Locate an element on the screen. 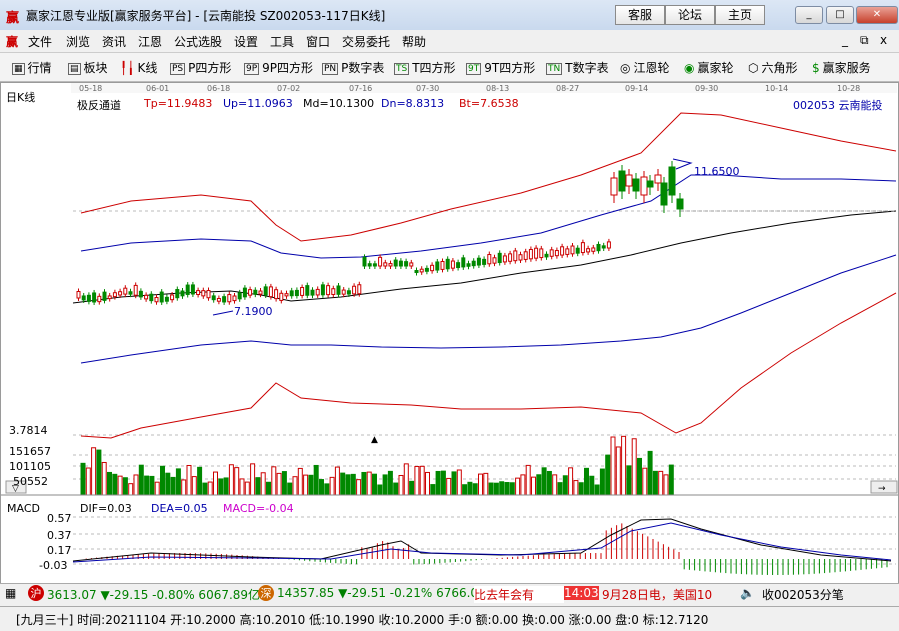 This screenshot has height=631, width=899. news-ticker-2: 9月28日电，美国10 is located at coordinates (664, 594).